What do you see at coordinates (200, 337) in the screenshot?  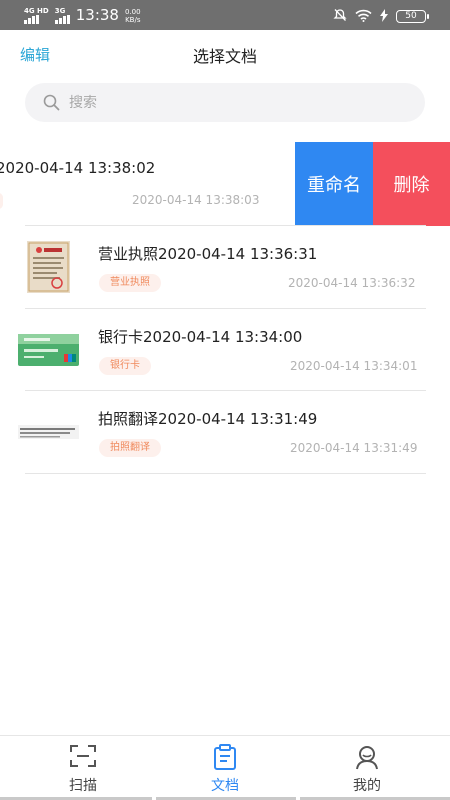 I see `document-title: 银行卡2020-04-14 13:34:00` at bounding box center [200, 337].